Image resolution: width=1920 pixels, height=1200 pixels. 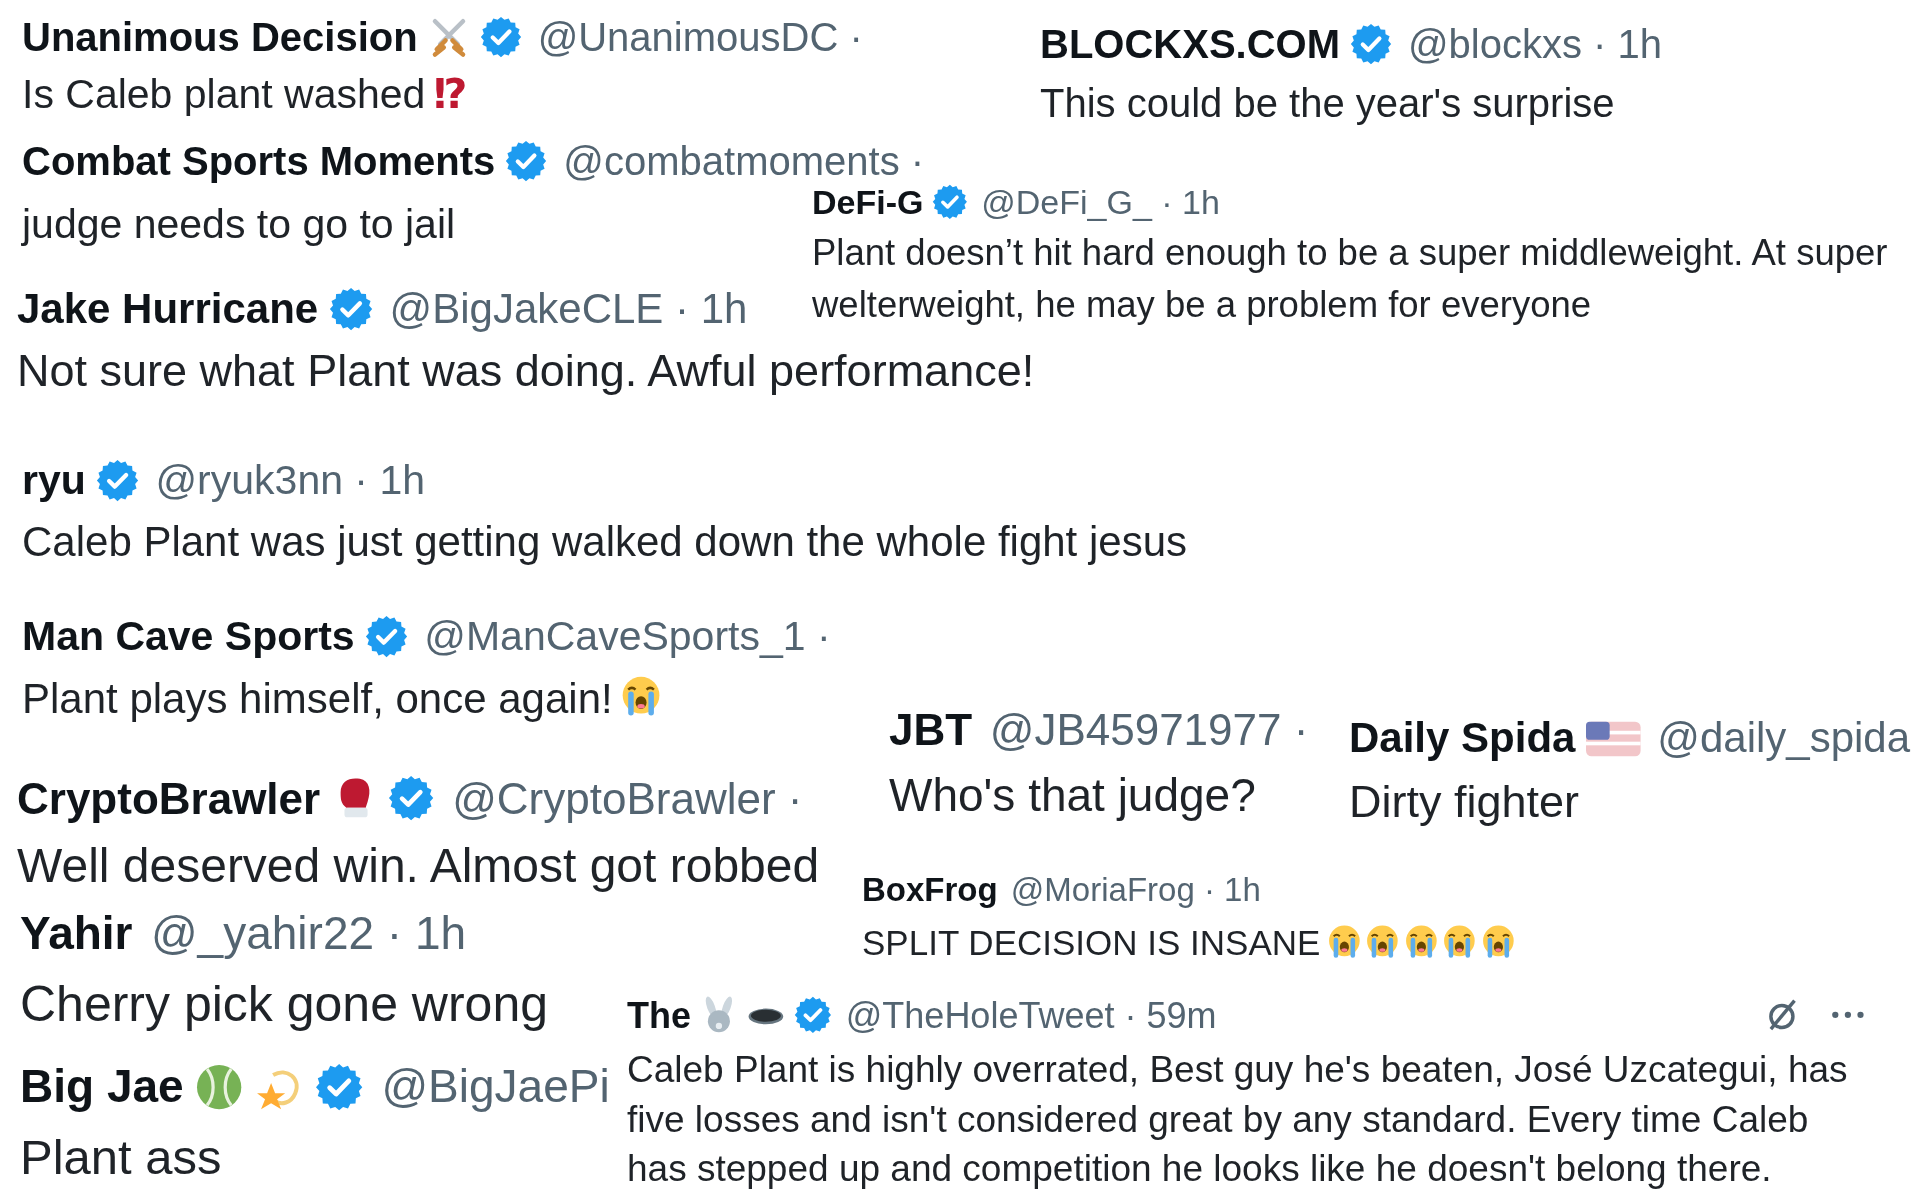 What do you see at coordinates (102, 1087) in the screenshot?
I see `user-name: Big Jae` at bounding box center [102, 1087].